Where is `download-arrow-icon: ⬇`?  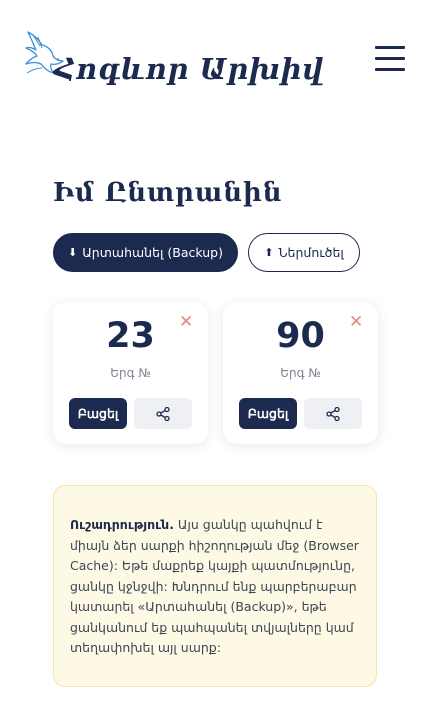
download-arrow-icon: ⬇ is located at coordinates (73, 252).